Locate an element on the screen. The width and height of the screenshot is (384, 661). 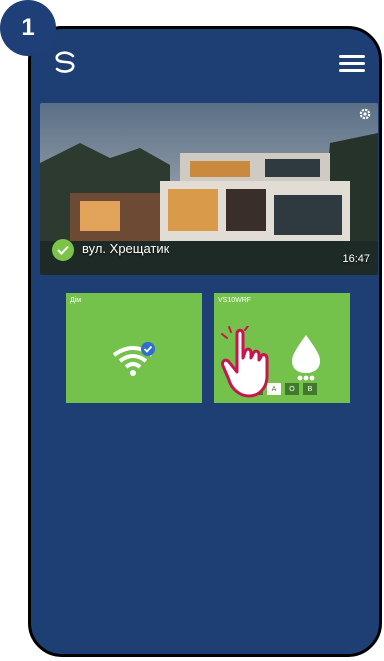
home-address: вул. Хрещатик is located at coordinates (126, 248).